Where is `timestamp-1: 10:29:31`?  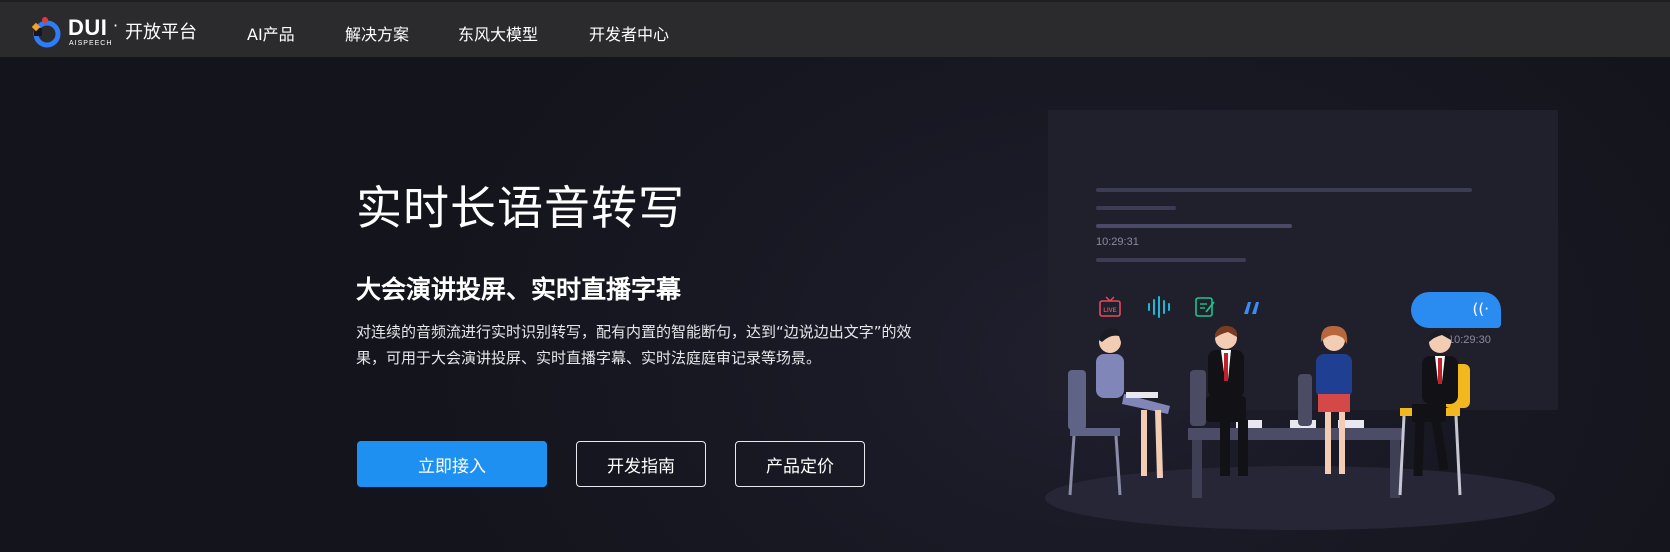
timestamp-1: 10:29:31 is located at coordinates (1117, 242).